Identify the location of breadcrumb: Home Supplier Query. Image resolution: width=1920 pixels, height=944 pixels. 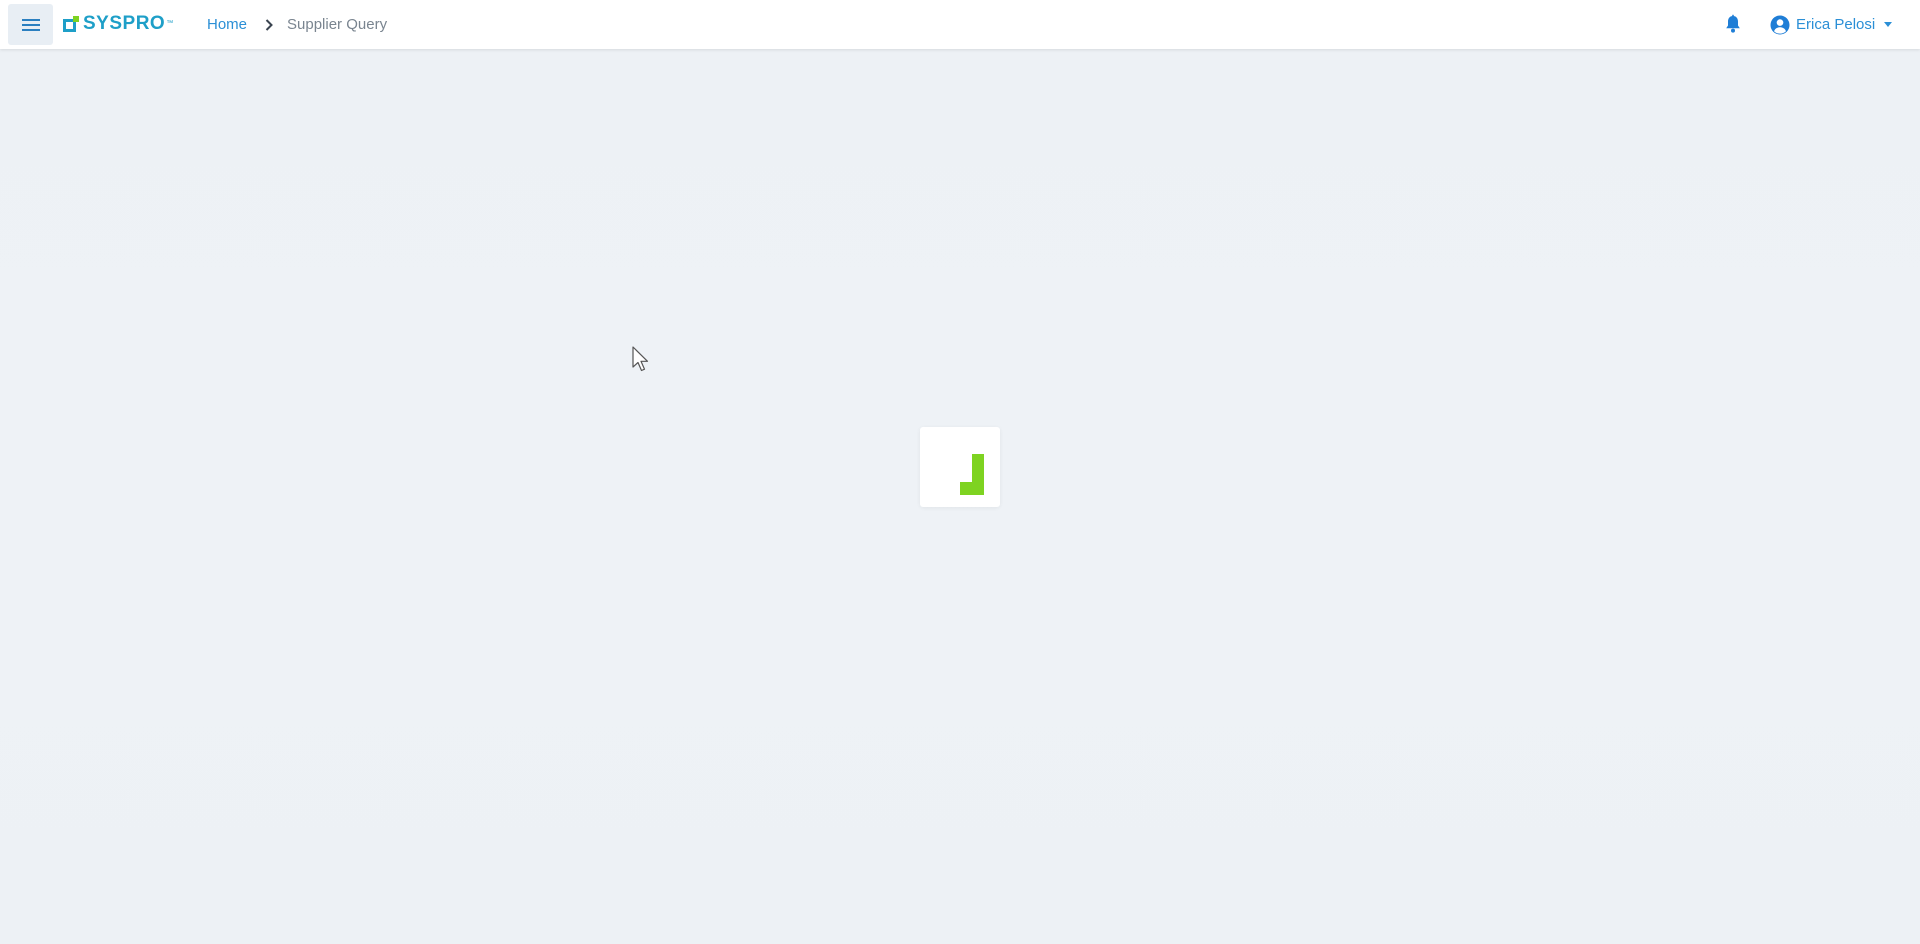
(297, 24).